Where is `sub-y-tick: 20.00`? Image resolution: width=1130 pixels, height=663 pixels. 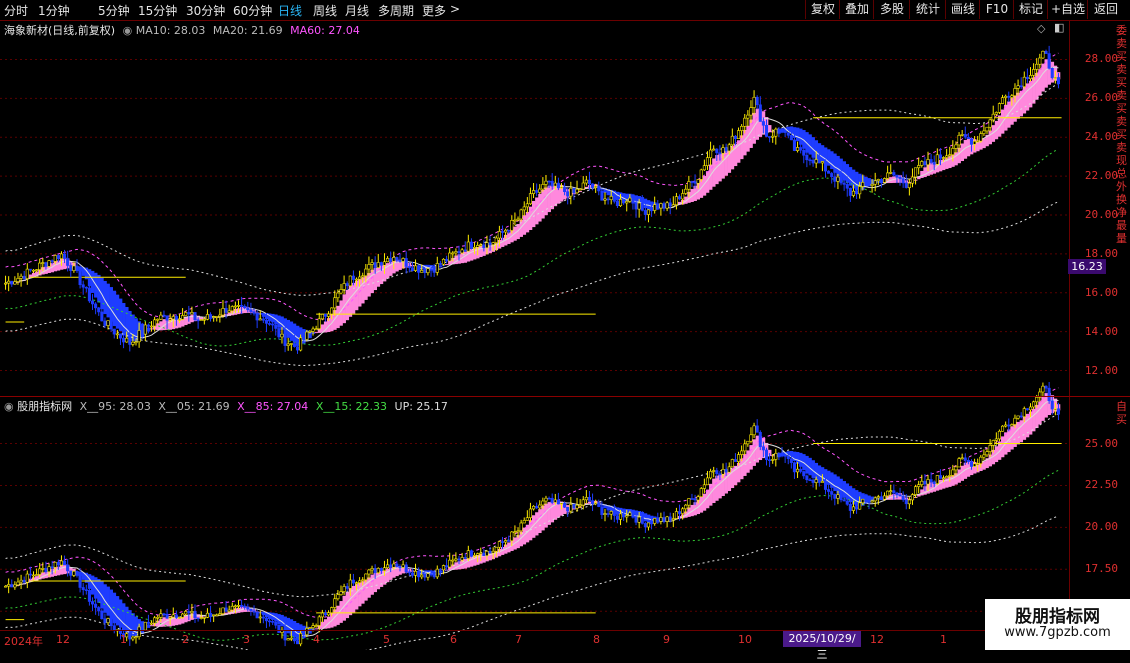 sub-y-tick: 20.00 is located at coordinates (1101, 527).